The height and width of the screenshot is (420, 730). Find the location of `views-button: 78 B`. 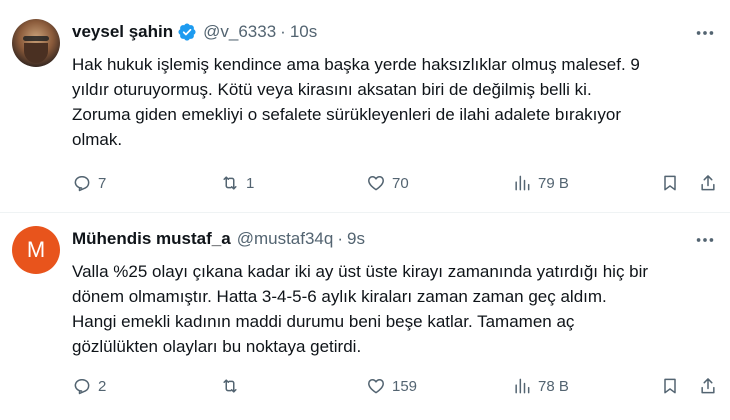

views-button: 78 B is located at coordinates (540, 386).